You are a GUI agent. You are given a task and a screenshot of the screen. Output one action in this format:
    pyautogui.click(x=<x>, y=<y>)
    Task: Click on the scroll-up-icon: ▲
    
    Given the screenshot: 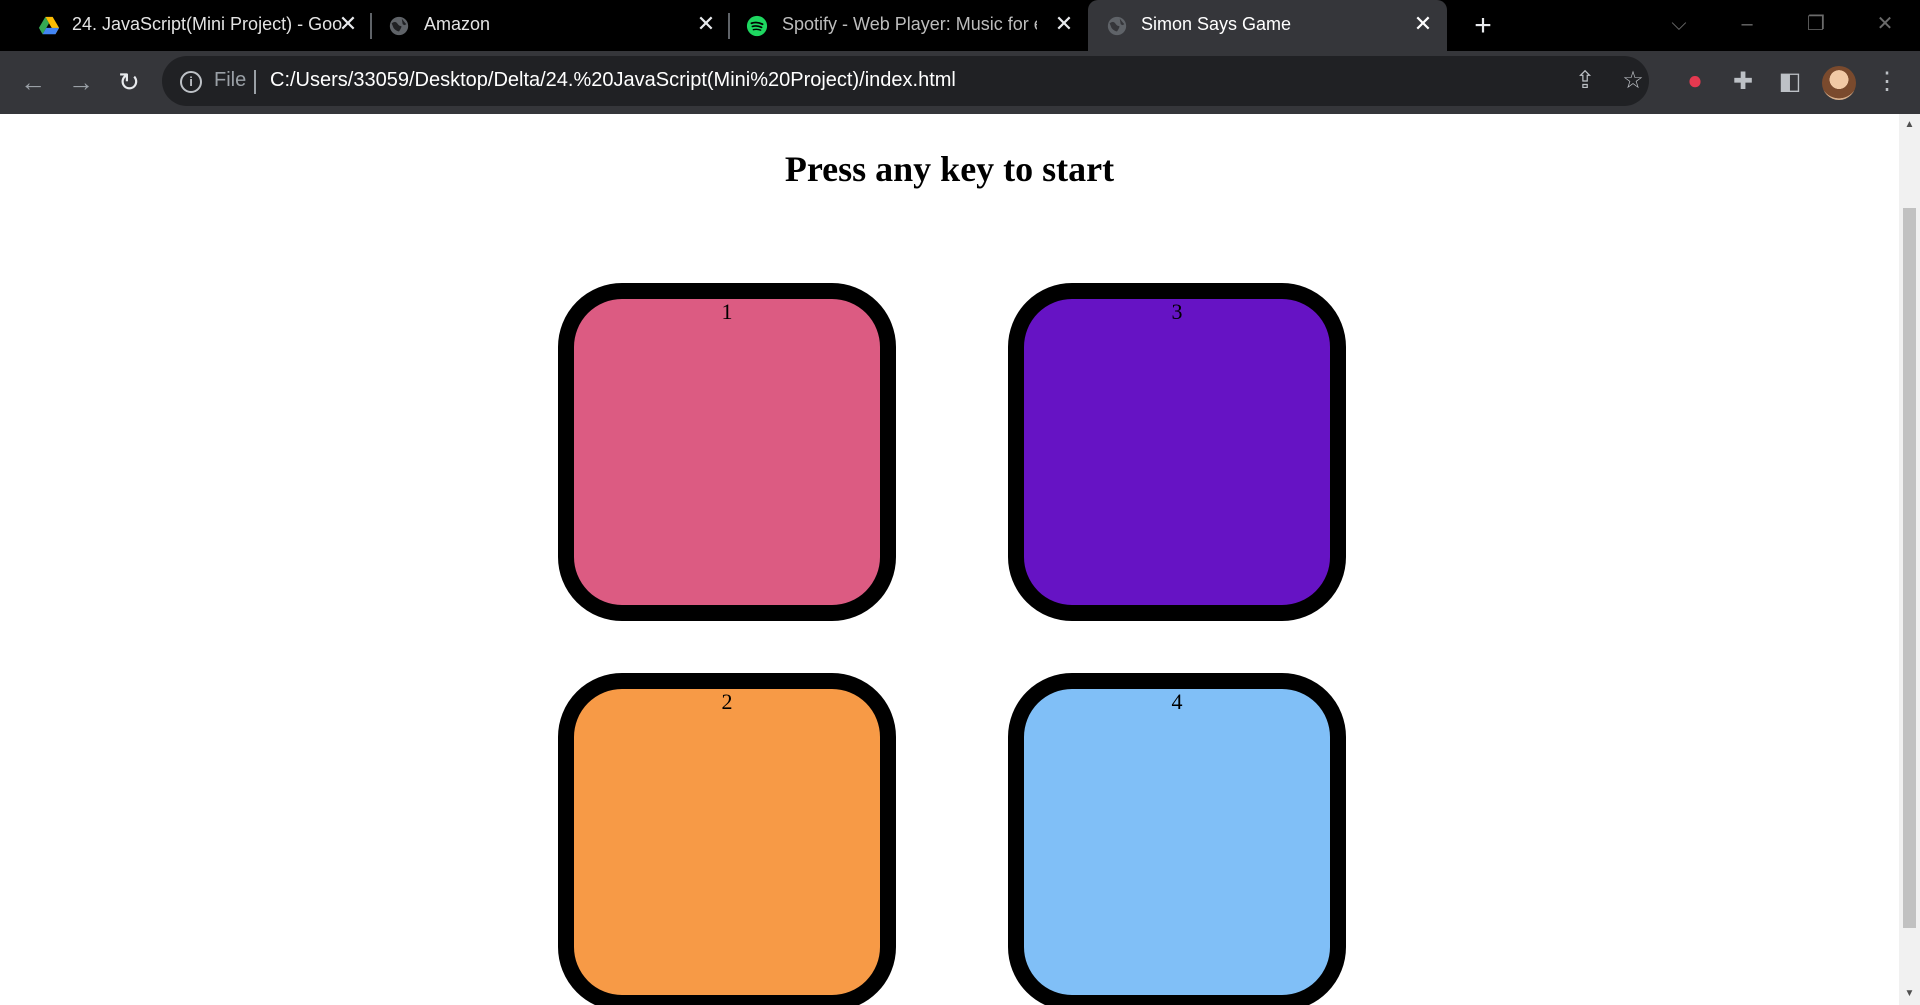 What is the action you would take?
    pyautogui.click(x=1909, y=125)
    